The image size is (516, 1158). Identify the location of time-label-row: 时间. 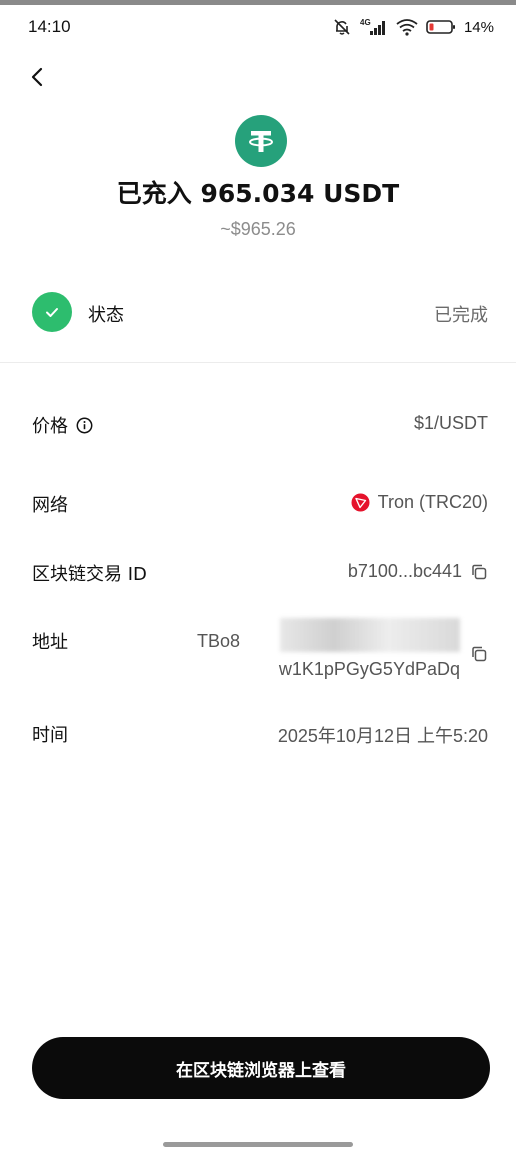
(50, 734).